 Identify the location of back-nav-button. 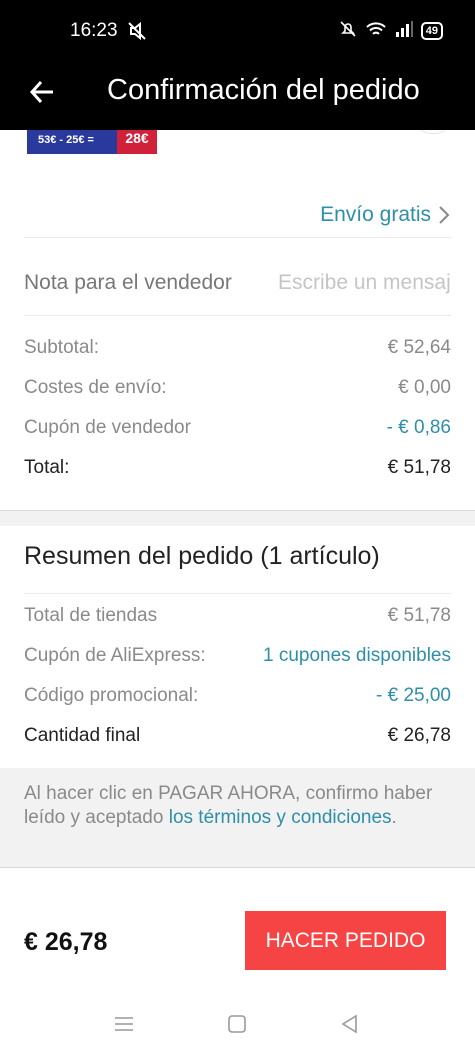
(350, 1024).